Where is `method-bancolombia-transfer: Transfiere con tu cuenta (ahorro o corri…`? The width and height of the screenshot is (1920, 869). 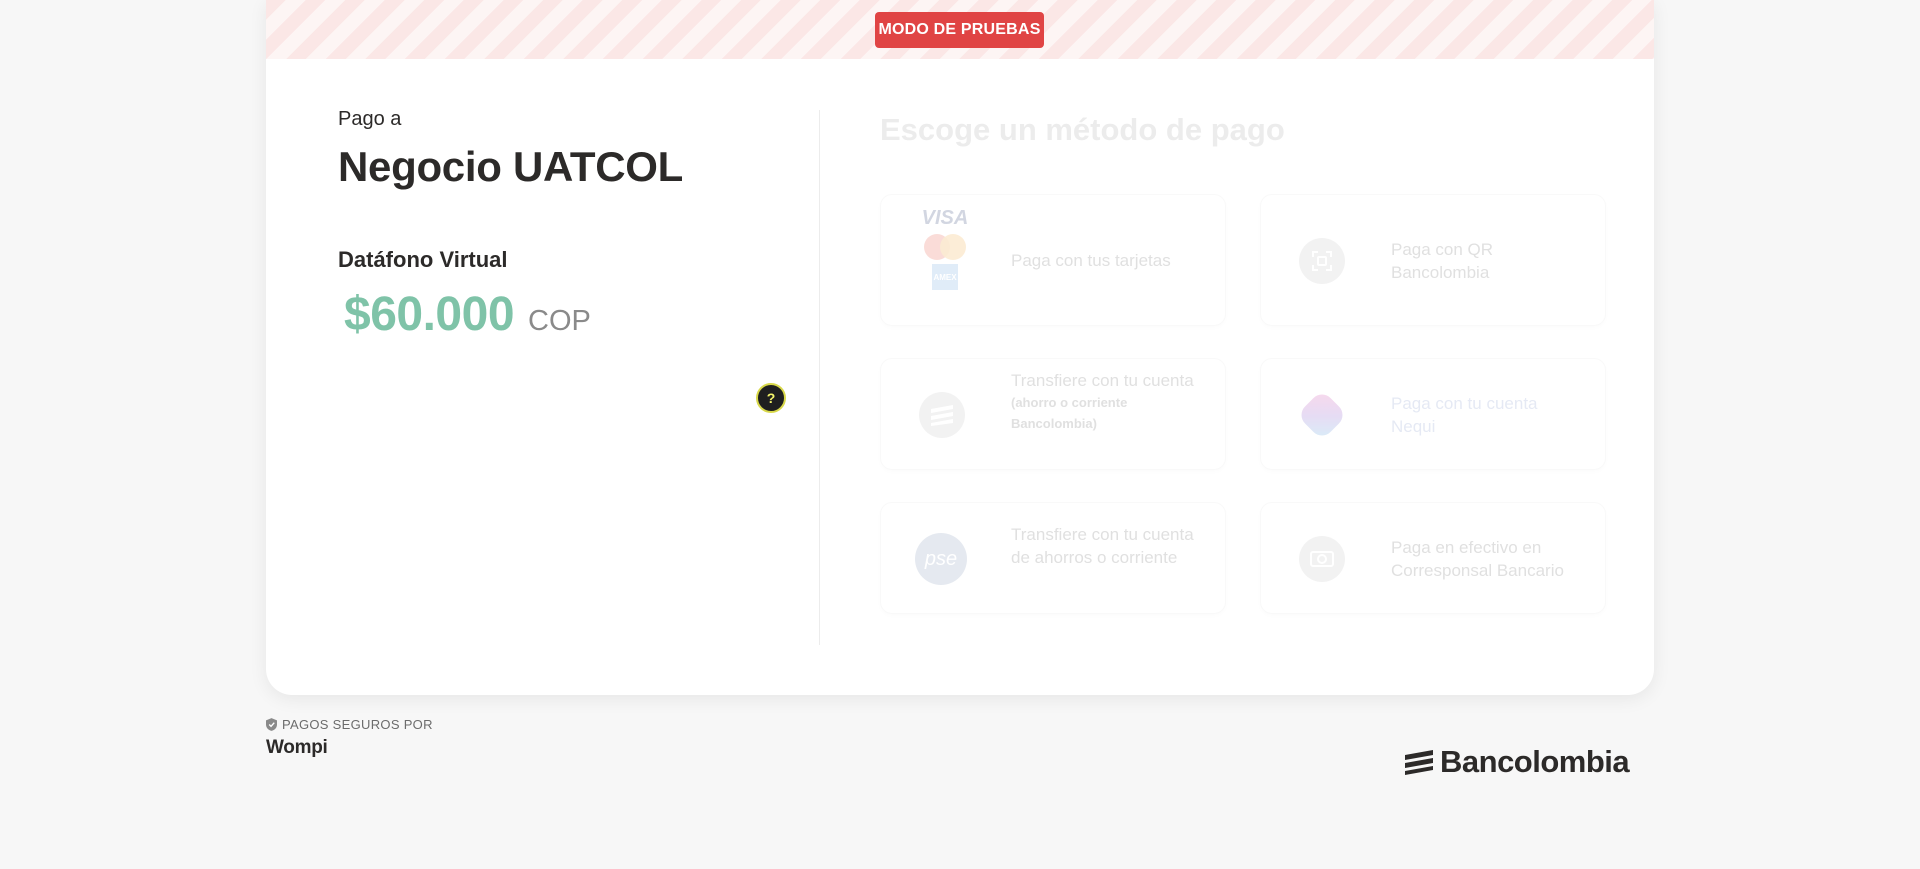
method-bancolombia-transfer: Transfiere con tu cuenta (ahorro o corri… is located at coordinates (1053, 414).